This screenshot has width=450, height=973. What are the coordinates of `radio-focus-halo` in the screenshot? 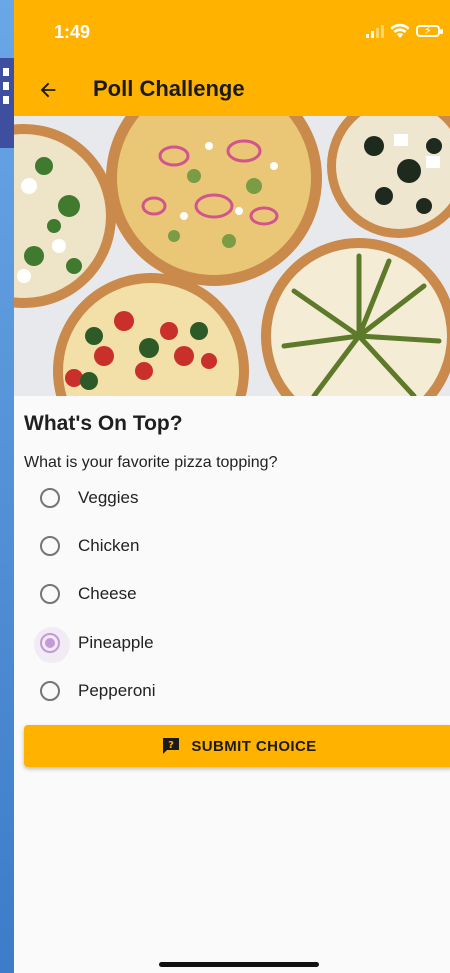 It's located at (52, 645).